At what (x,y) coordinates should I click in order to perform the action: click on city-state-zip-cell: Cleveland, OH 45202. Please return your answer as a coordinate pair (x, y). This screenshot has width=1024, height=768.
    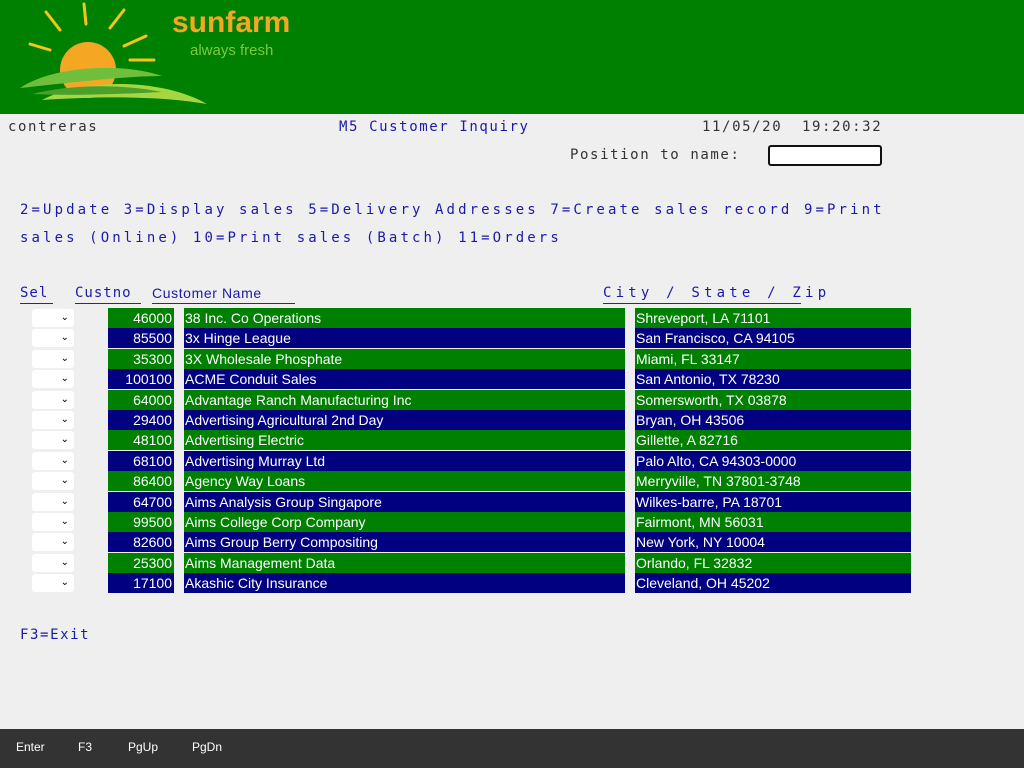
    Looking at the image, I should click on (773, 583).